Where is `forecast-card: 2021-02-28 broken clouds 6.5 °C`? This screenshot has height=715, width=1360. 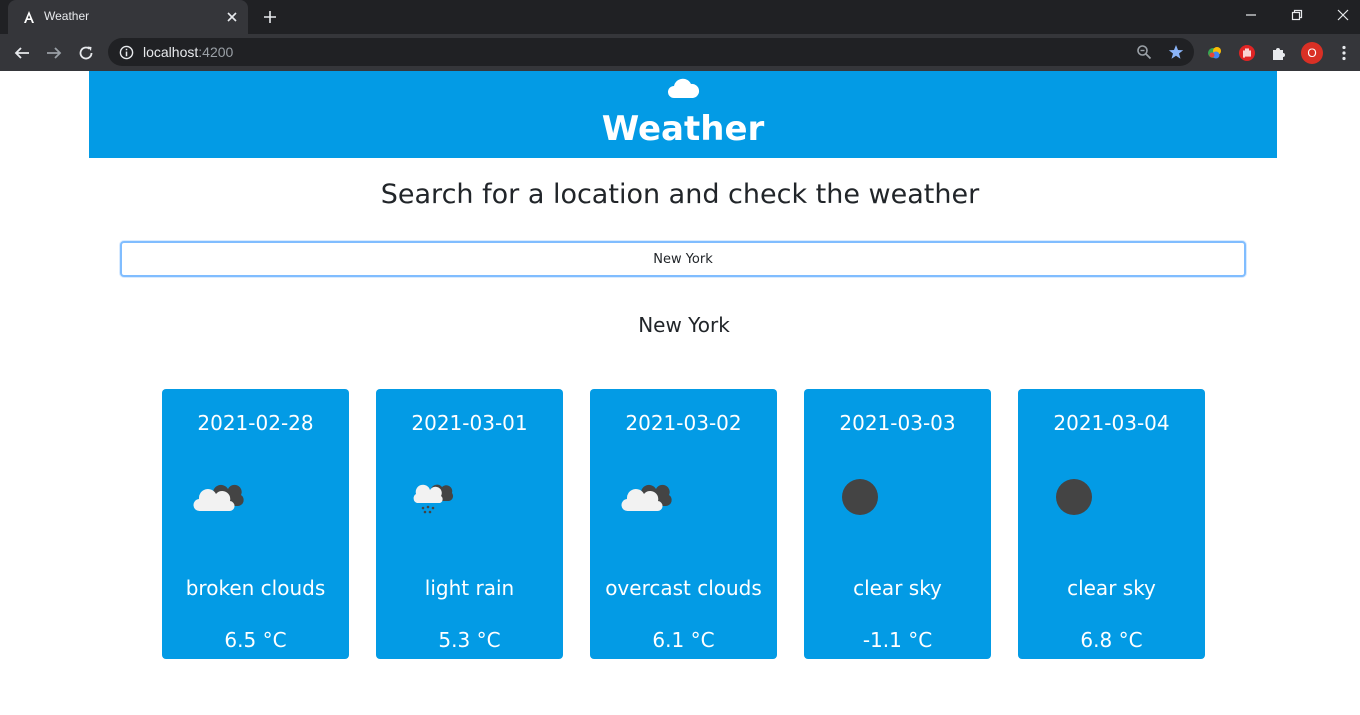
forecast-card: 2021-02-28 broken clouds 6.5 °C is located at coordinates (255, 524).